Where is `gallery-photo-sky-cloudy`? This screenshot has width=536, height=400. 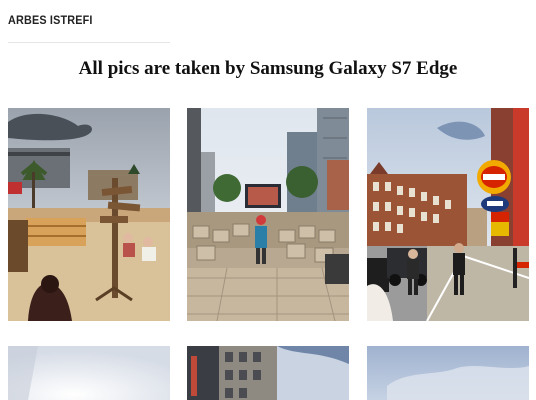
gallery-photo-sky-cloudy is located at coordinates (448, 373).